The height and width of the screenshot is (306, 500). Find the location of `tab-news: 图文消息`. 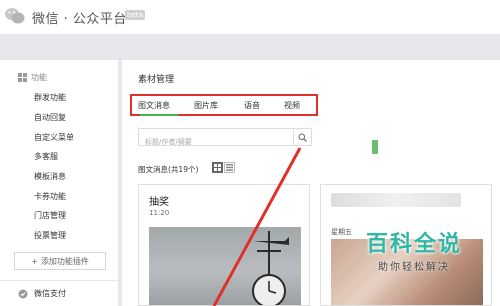

tab-news: 图文消息 is located at coordinates (154, 105).